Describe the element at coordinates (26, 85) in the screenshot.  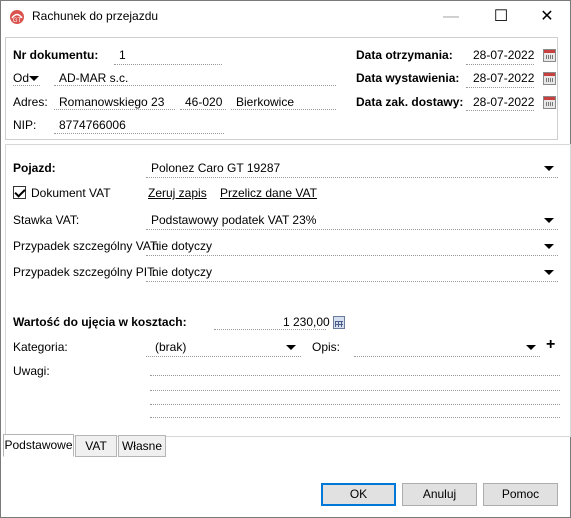
I see `od-underline` at that location.